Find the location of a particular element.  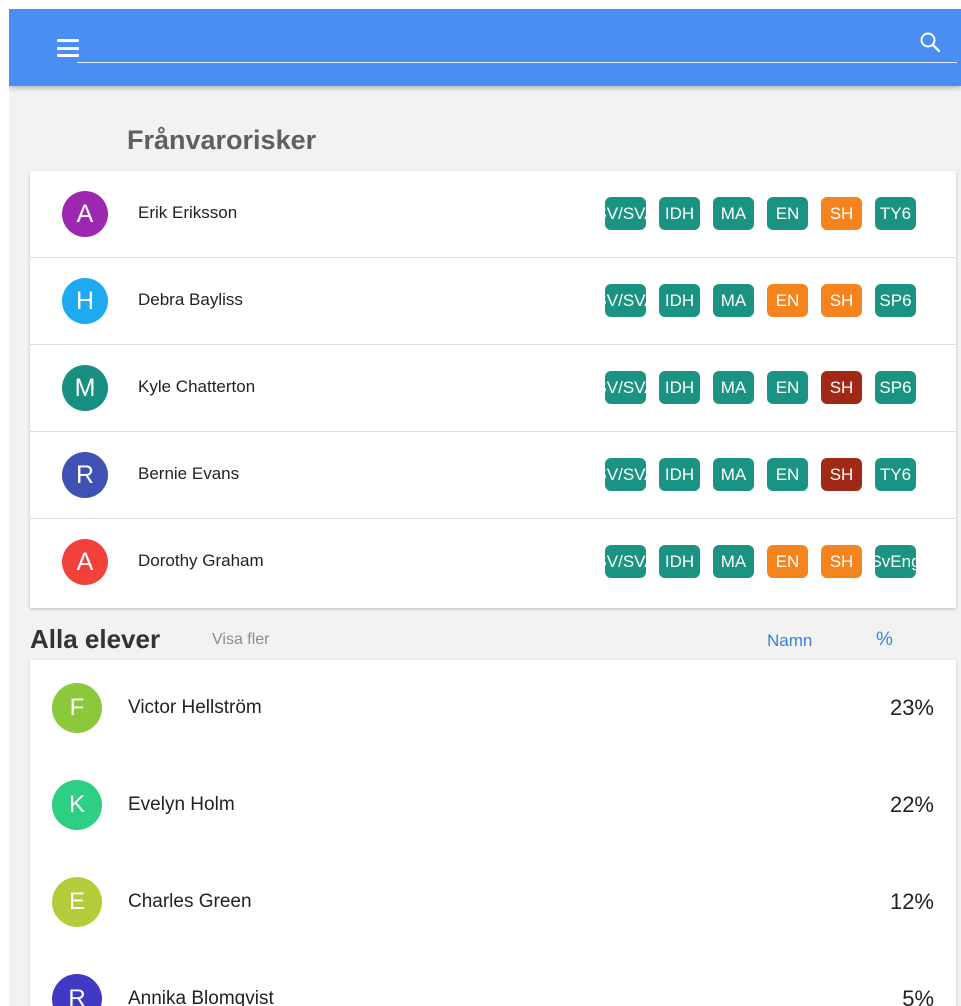

all-students-title: Alla elever is located at coordinates (95, 639).